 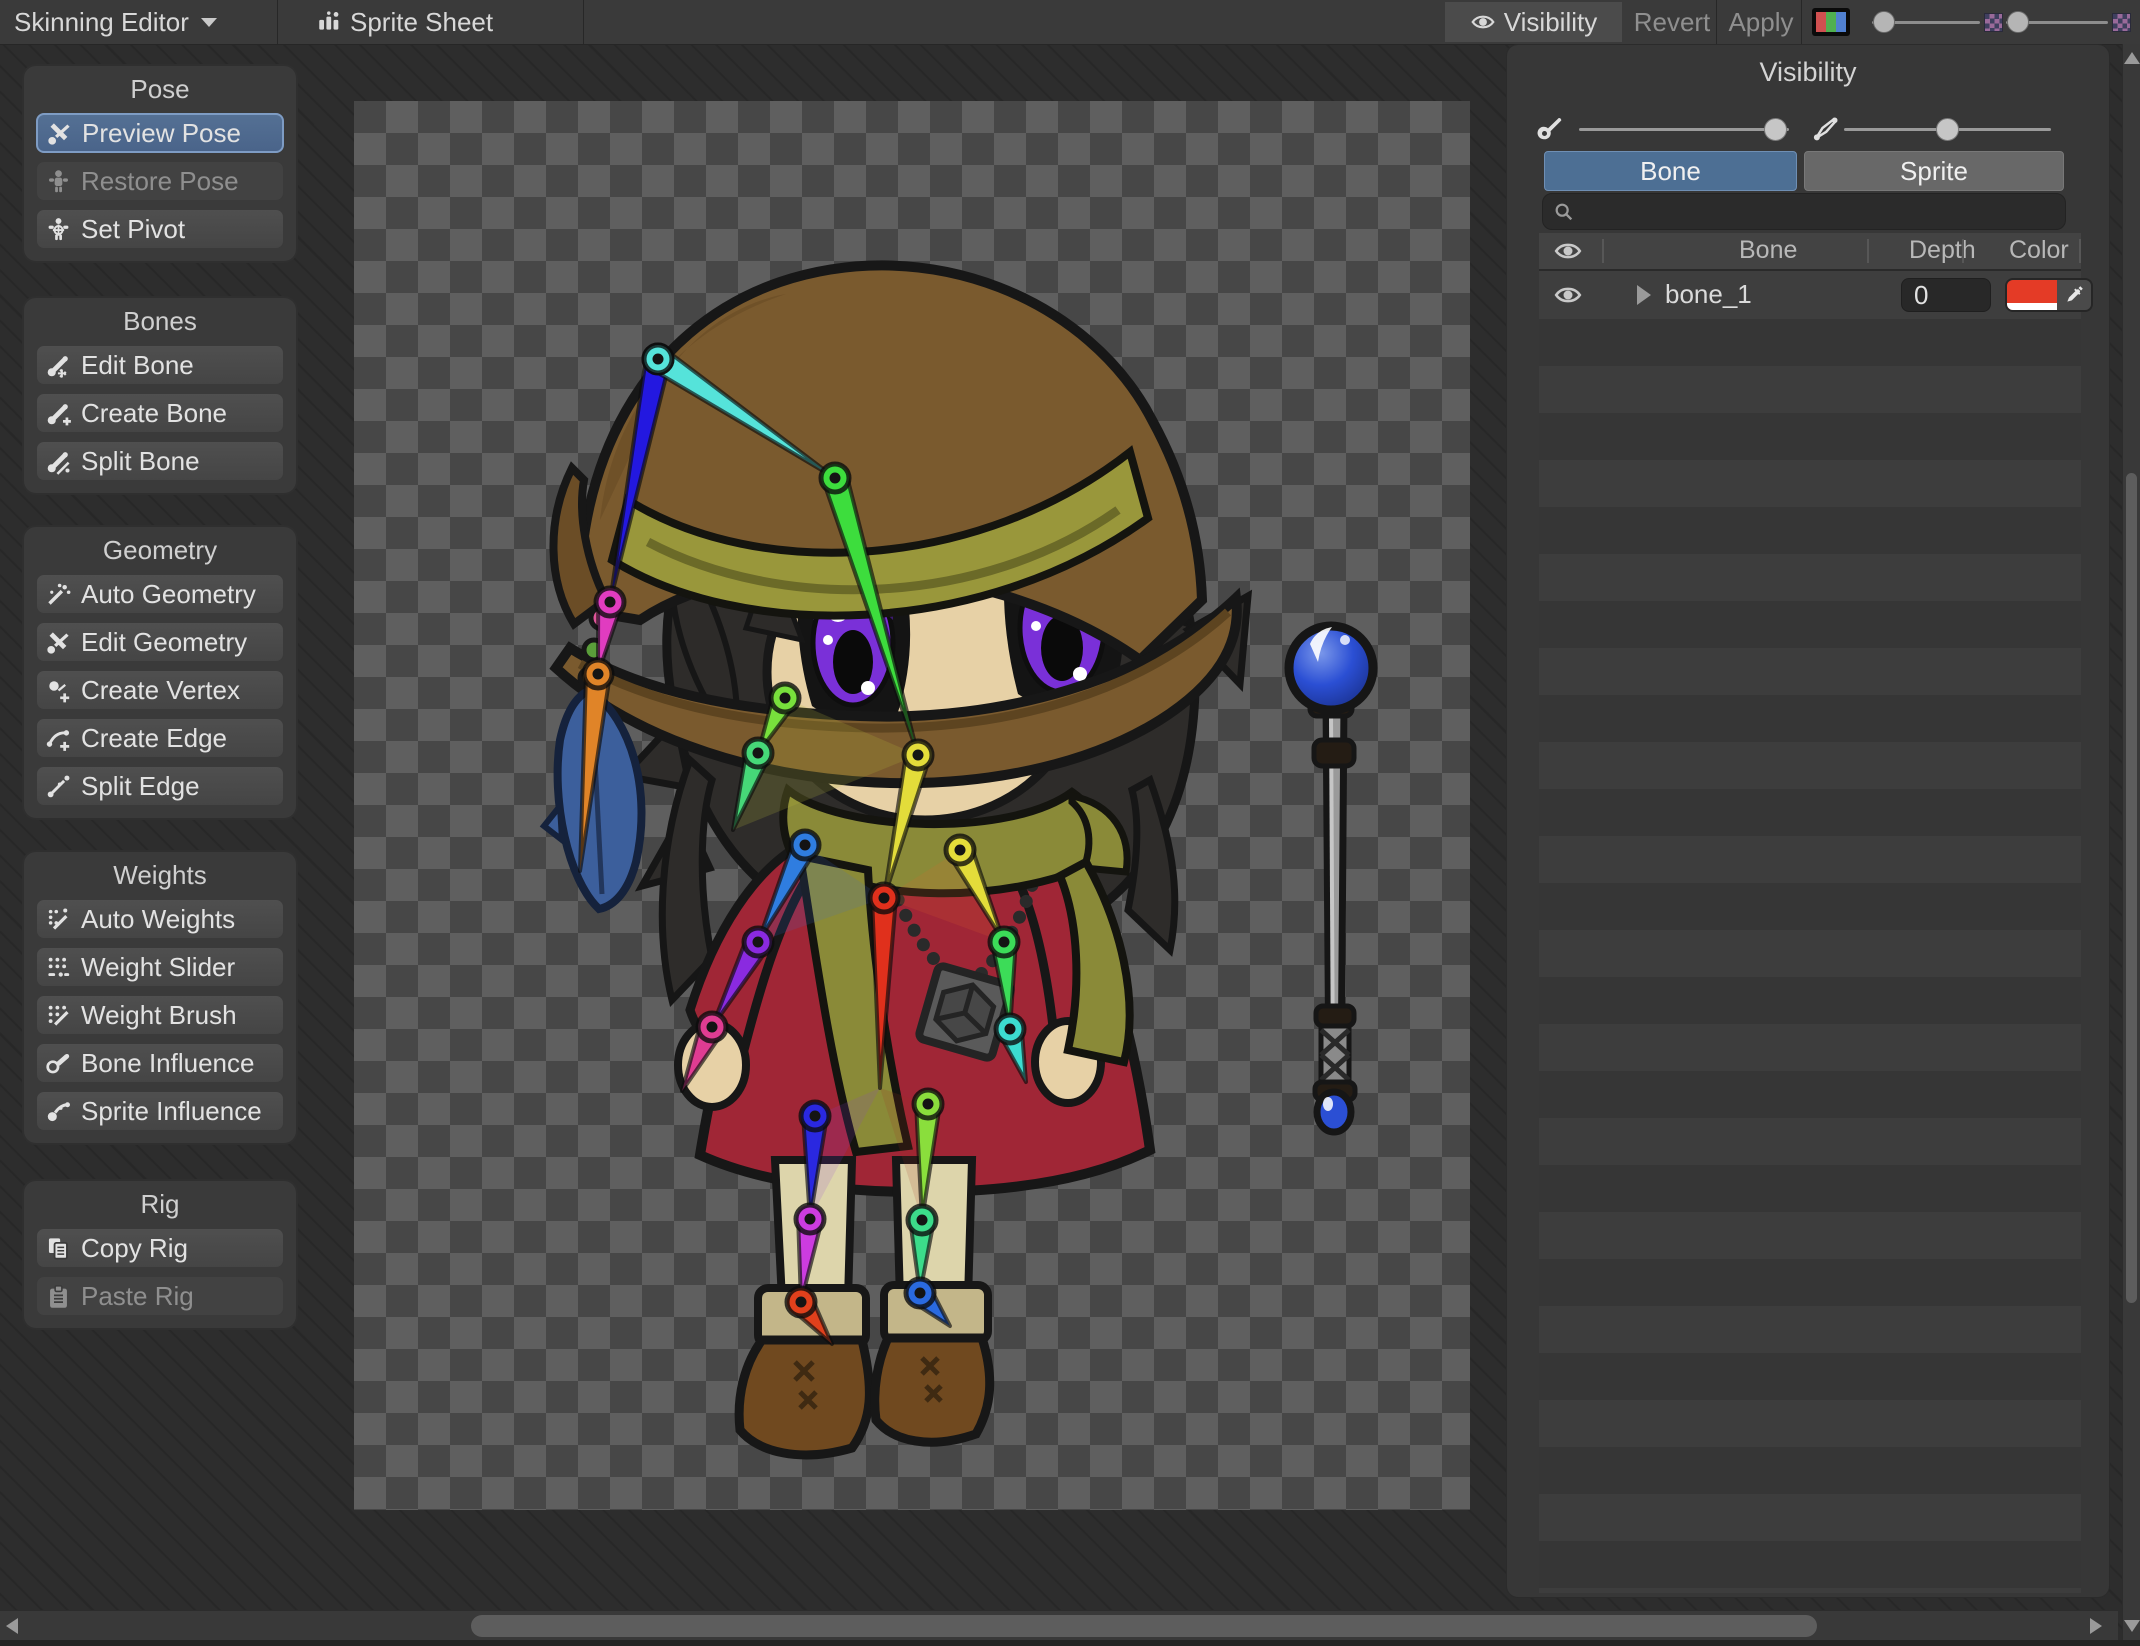 I want to click on vertical-scrollbar, so click(x=2131, y=845).